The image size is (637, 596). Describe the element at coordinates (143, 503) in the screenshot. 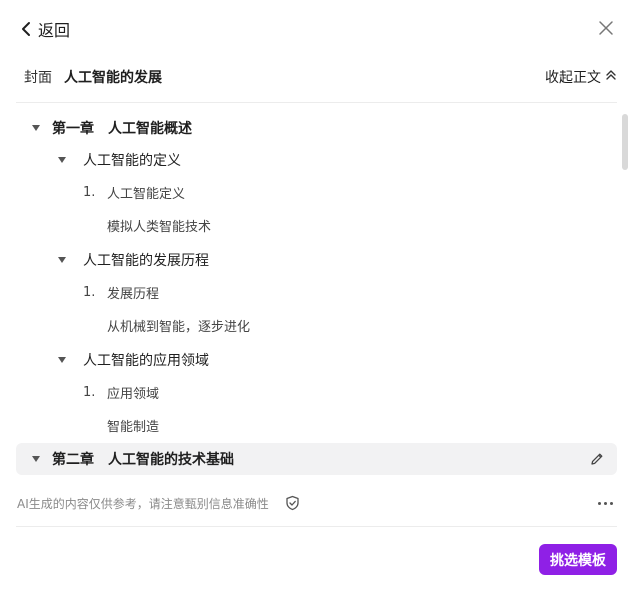

I see `disclaimer-text: AI生成的内容仅供参考，请注意甄别信息准确性` at that location.